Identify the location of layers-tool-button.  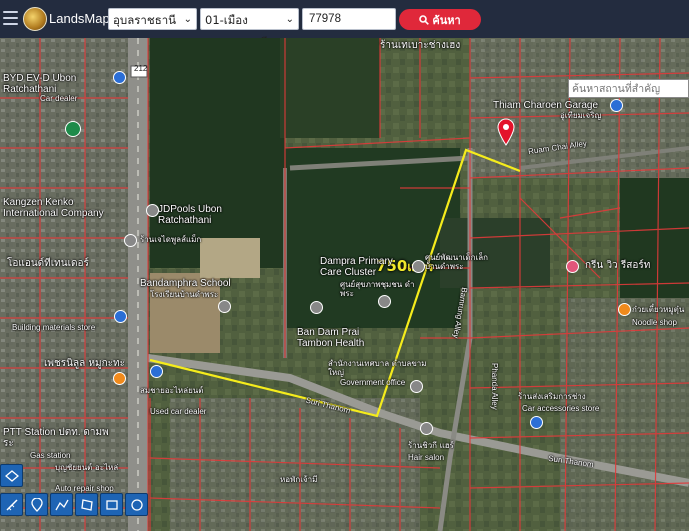
(11, 475).